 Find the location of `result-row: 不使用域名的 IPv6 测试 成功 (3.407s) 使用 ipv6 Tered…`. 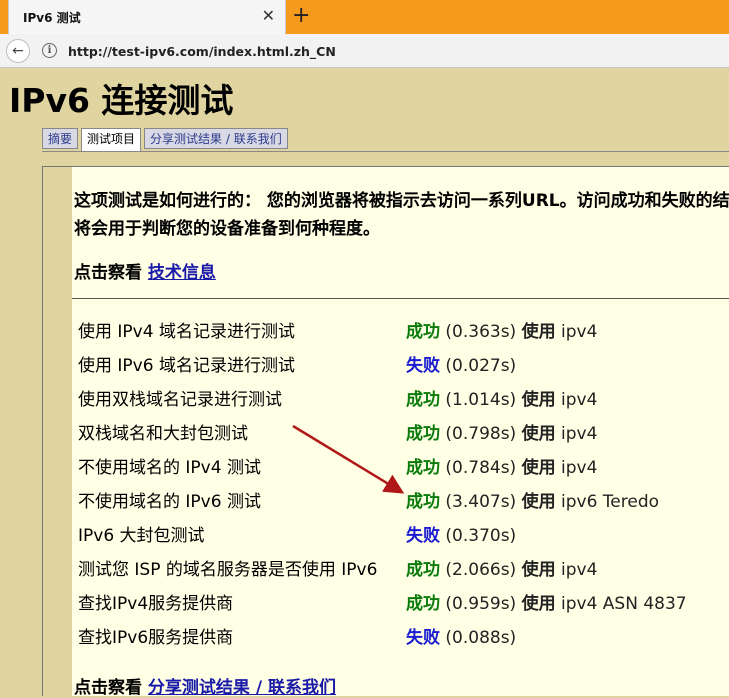

result-row: 不使用域名的 IPv6 测试 成功 (3.407s) 使用 ipv6 Tered… is located at coordinates (398, 502).